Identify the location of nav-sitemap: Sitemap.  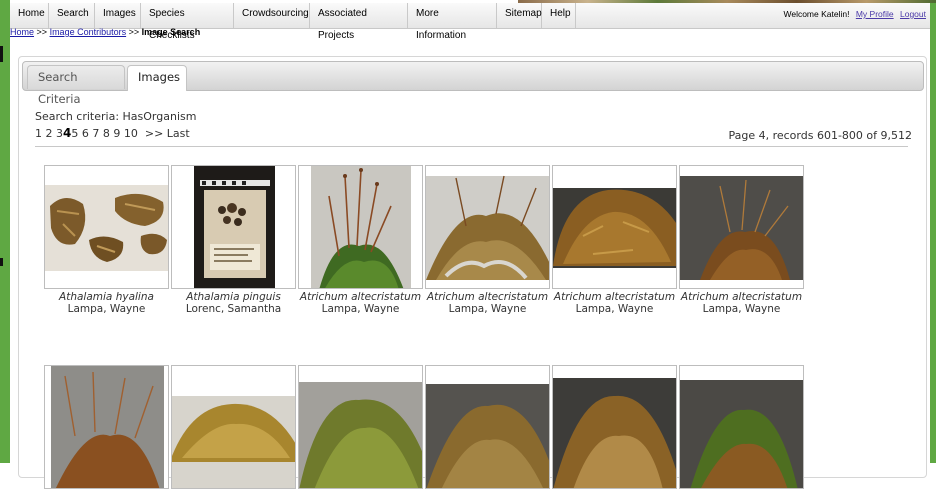
(519, 15).